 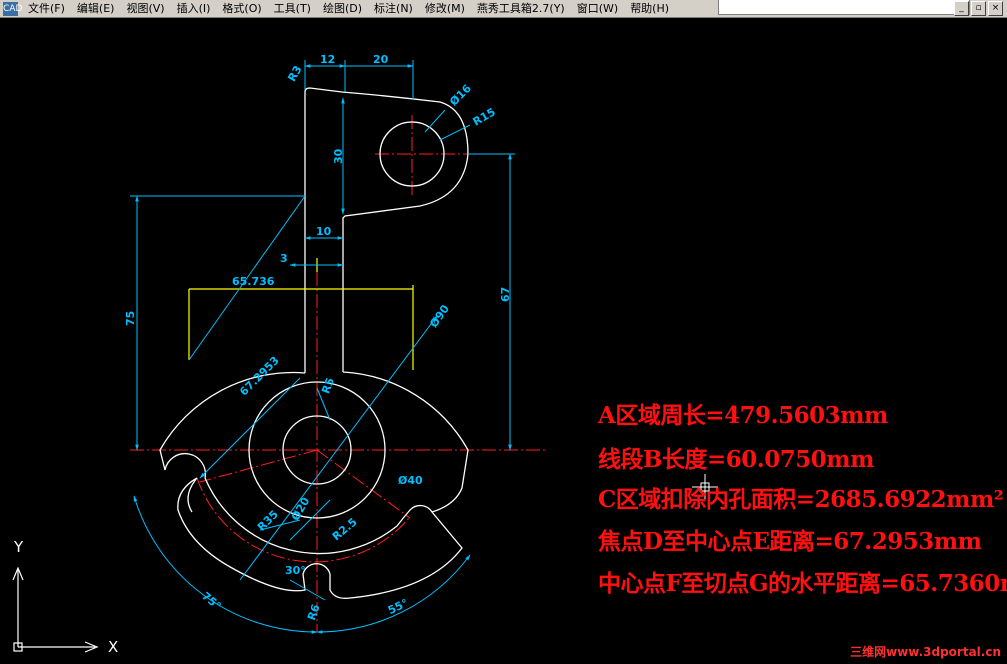 I want to click on menu-window: 窗口(W), so click(x=597, y=8).